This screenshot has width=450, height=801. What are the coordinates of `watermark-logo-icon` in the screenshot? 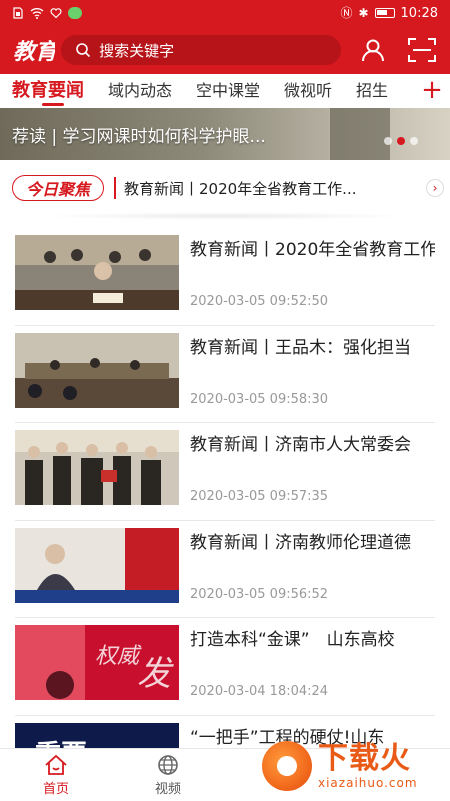 It's located at (287, 766).